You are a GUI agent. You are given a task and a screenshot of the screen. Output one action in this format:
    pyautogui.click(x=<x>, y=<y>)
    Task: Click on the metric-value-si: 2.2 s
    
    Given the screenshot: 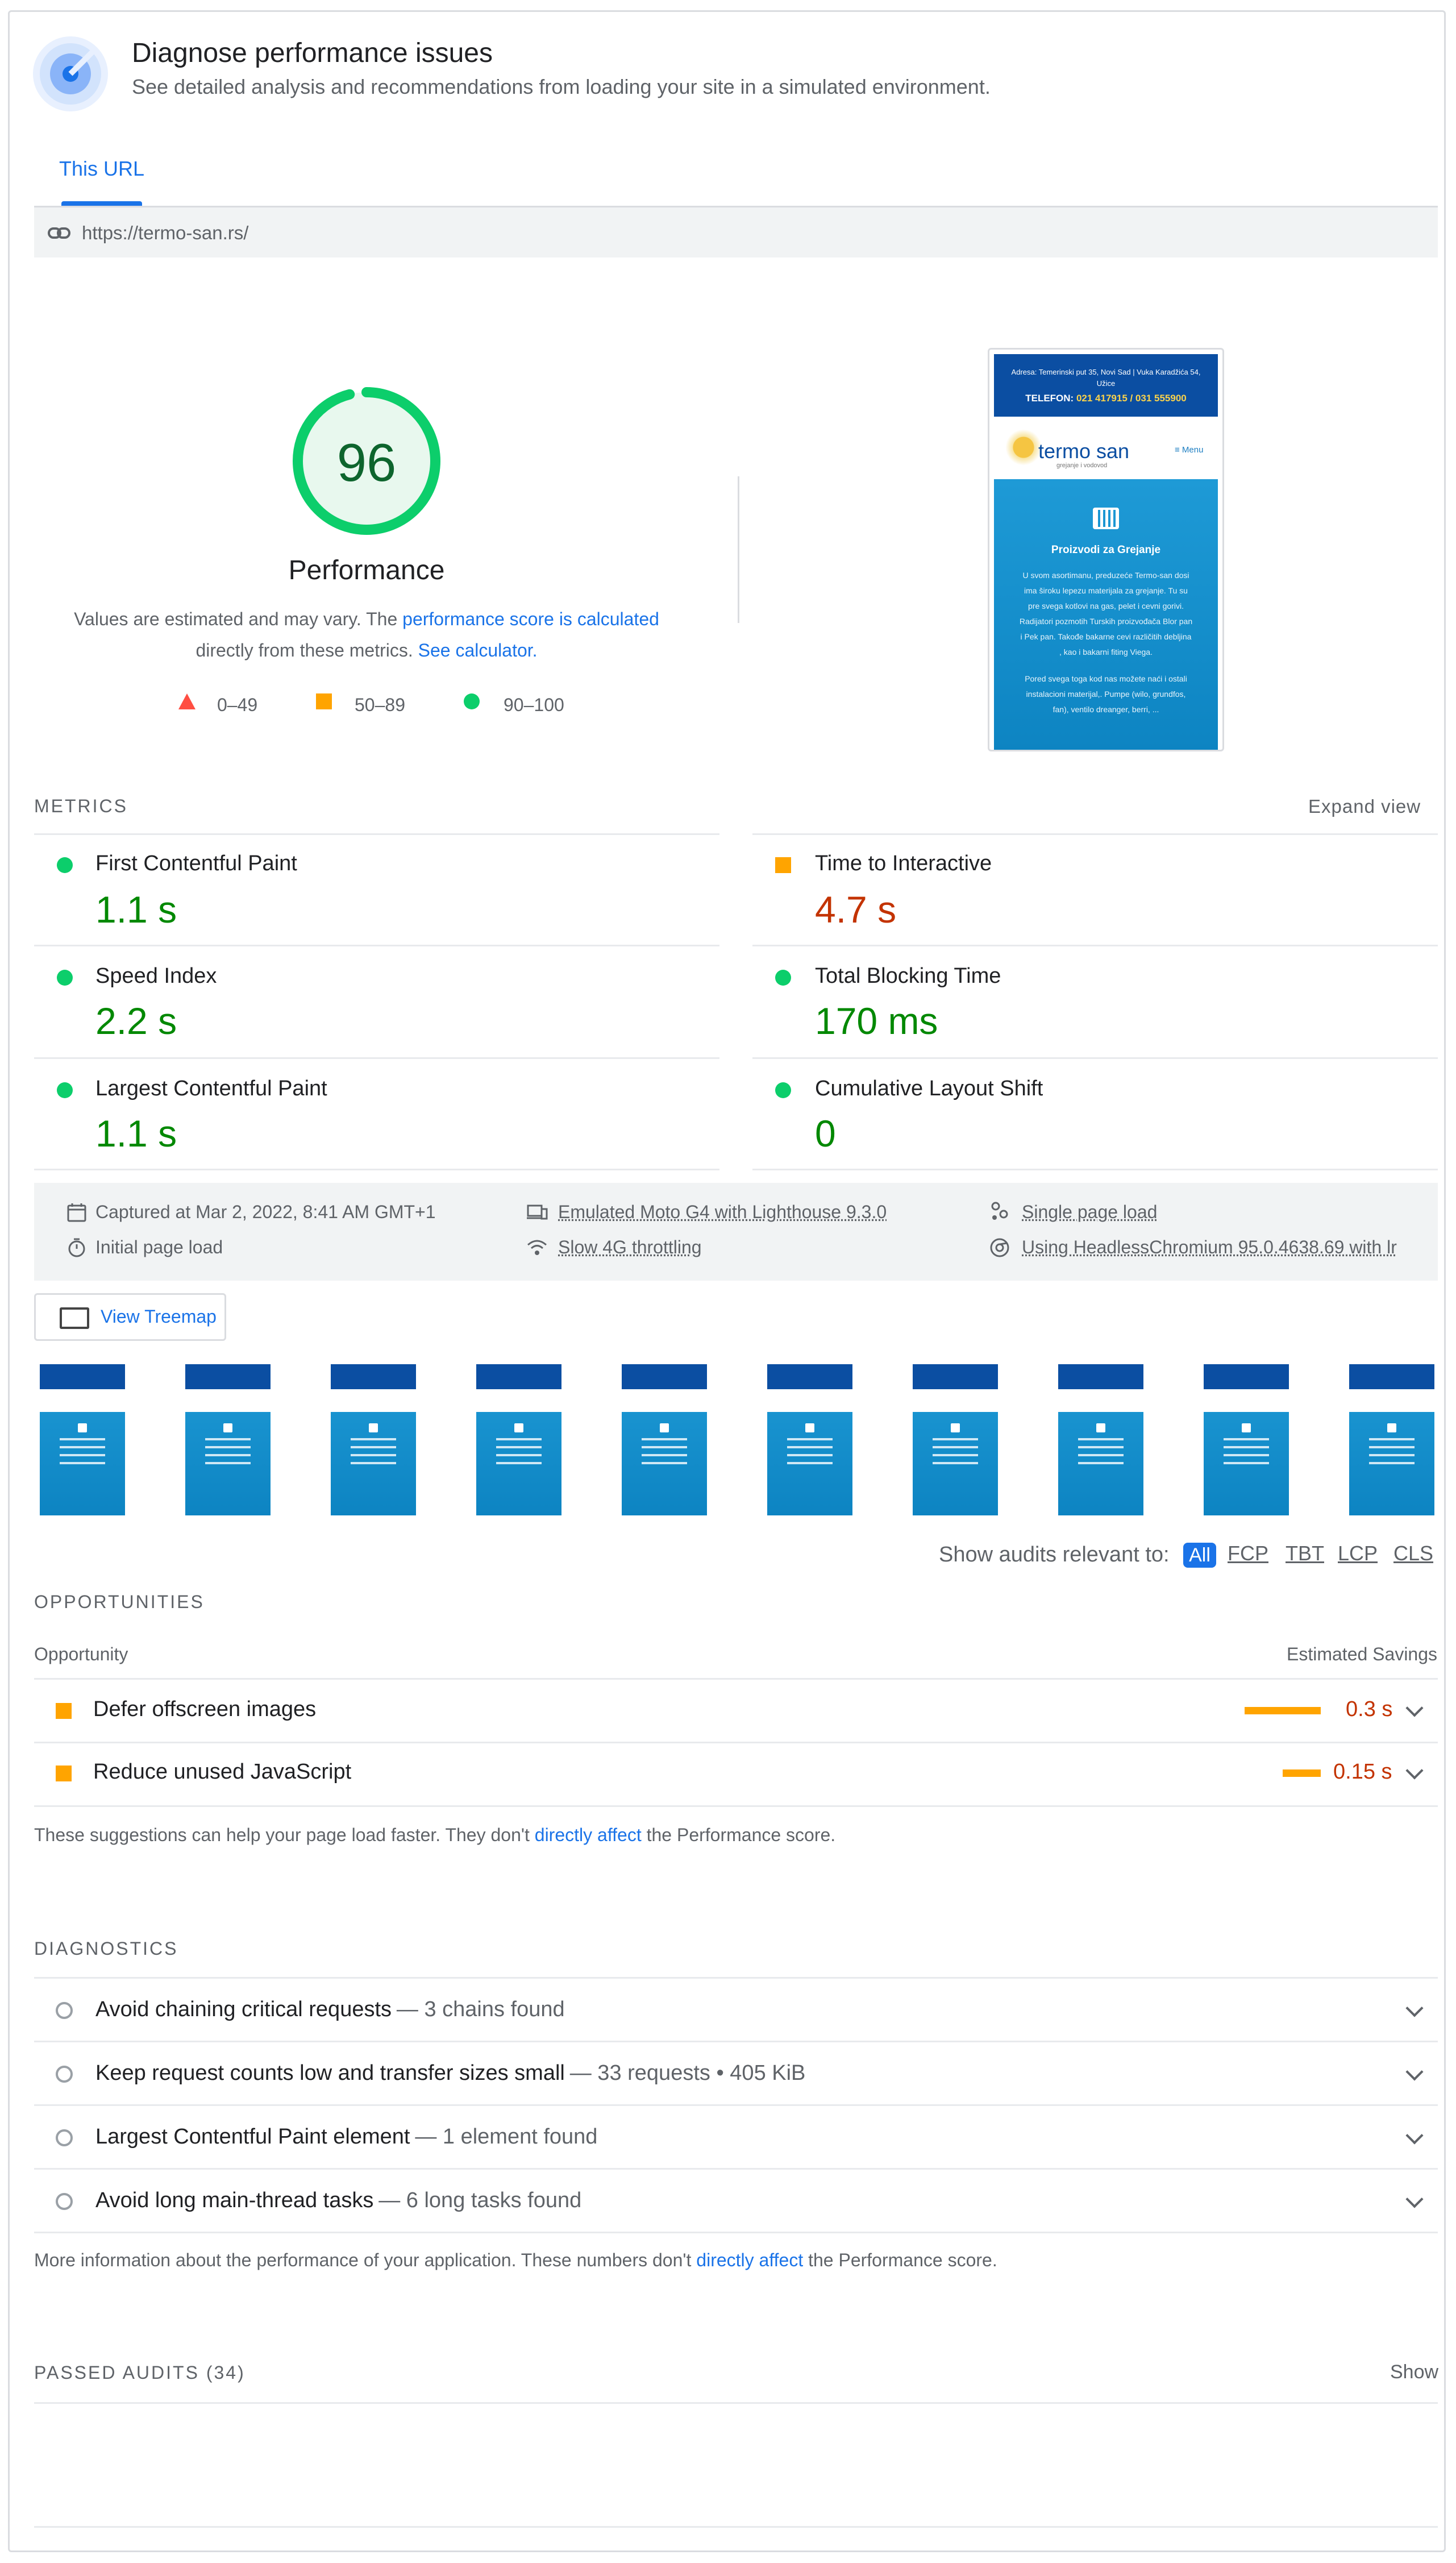 What is the action you would take?
    pyautogui.click(x=136, y=1021)
    